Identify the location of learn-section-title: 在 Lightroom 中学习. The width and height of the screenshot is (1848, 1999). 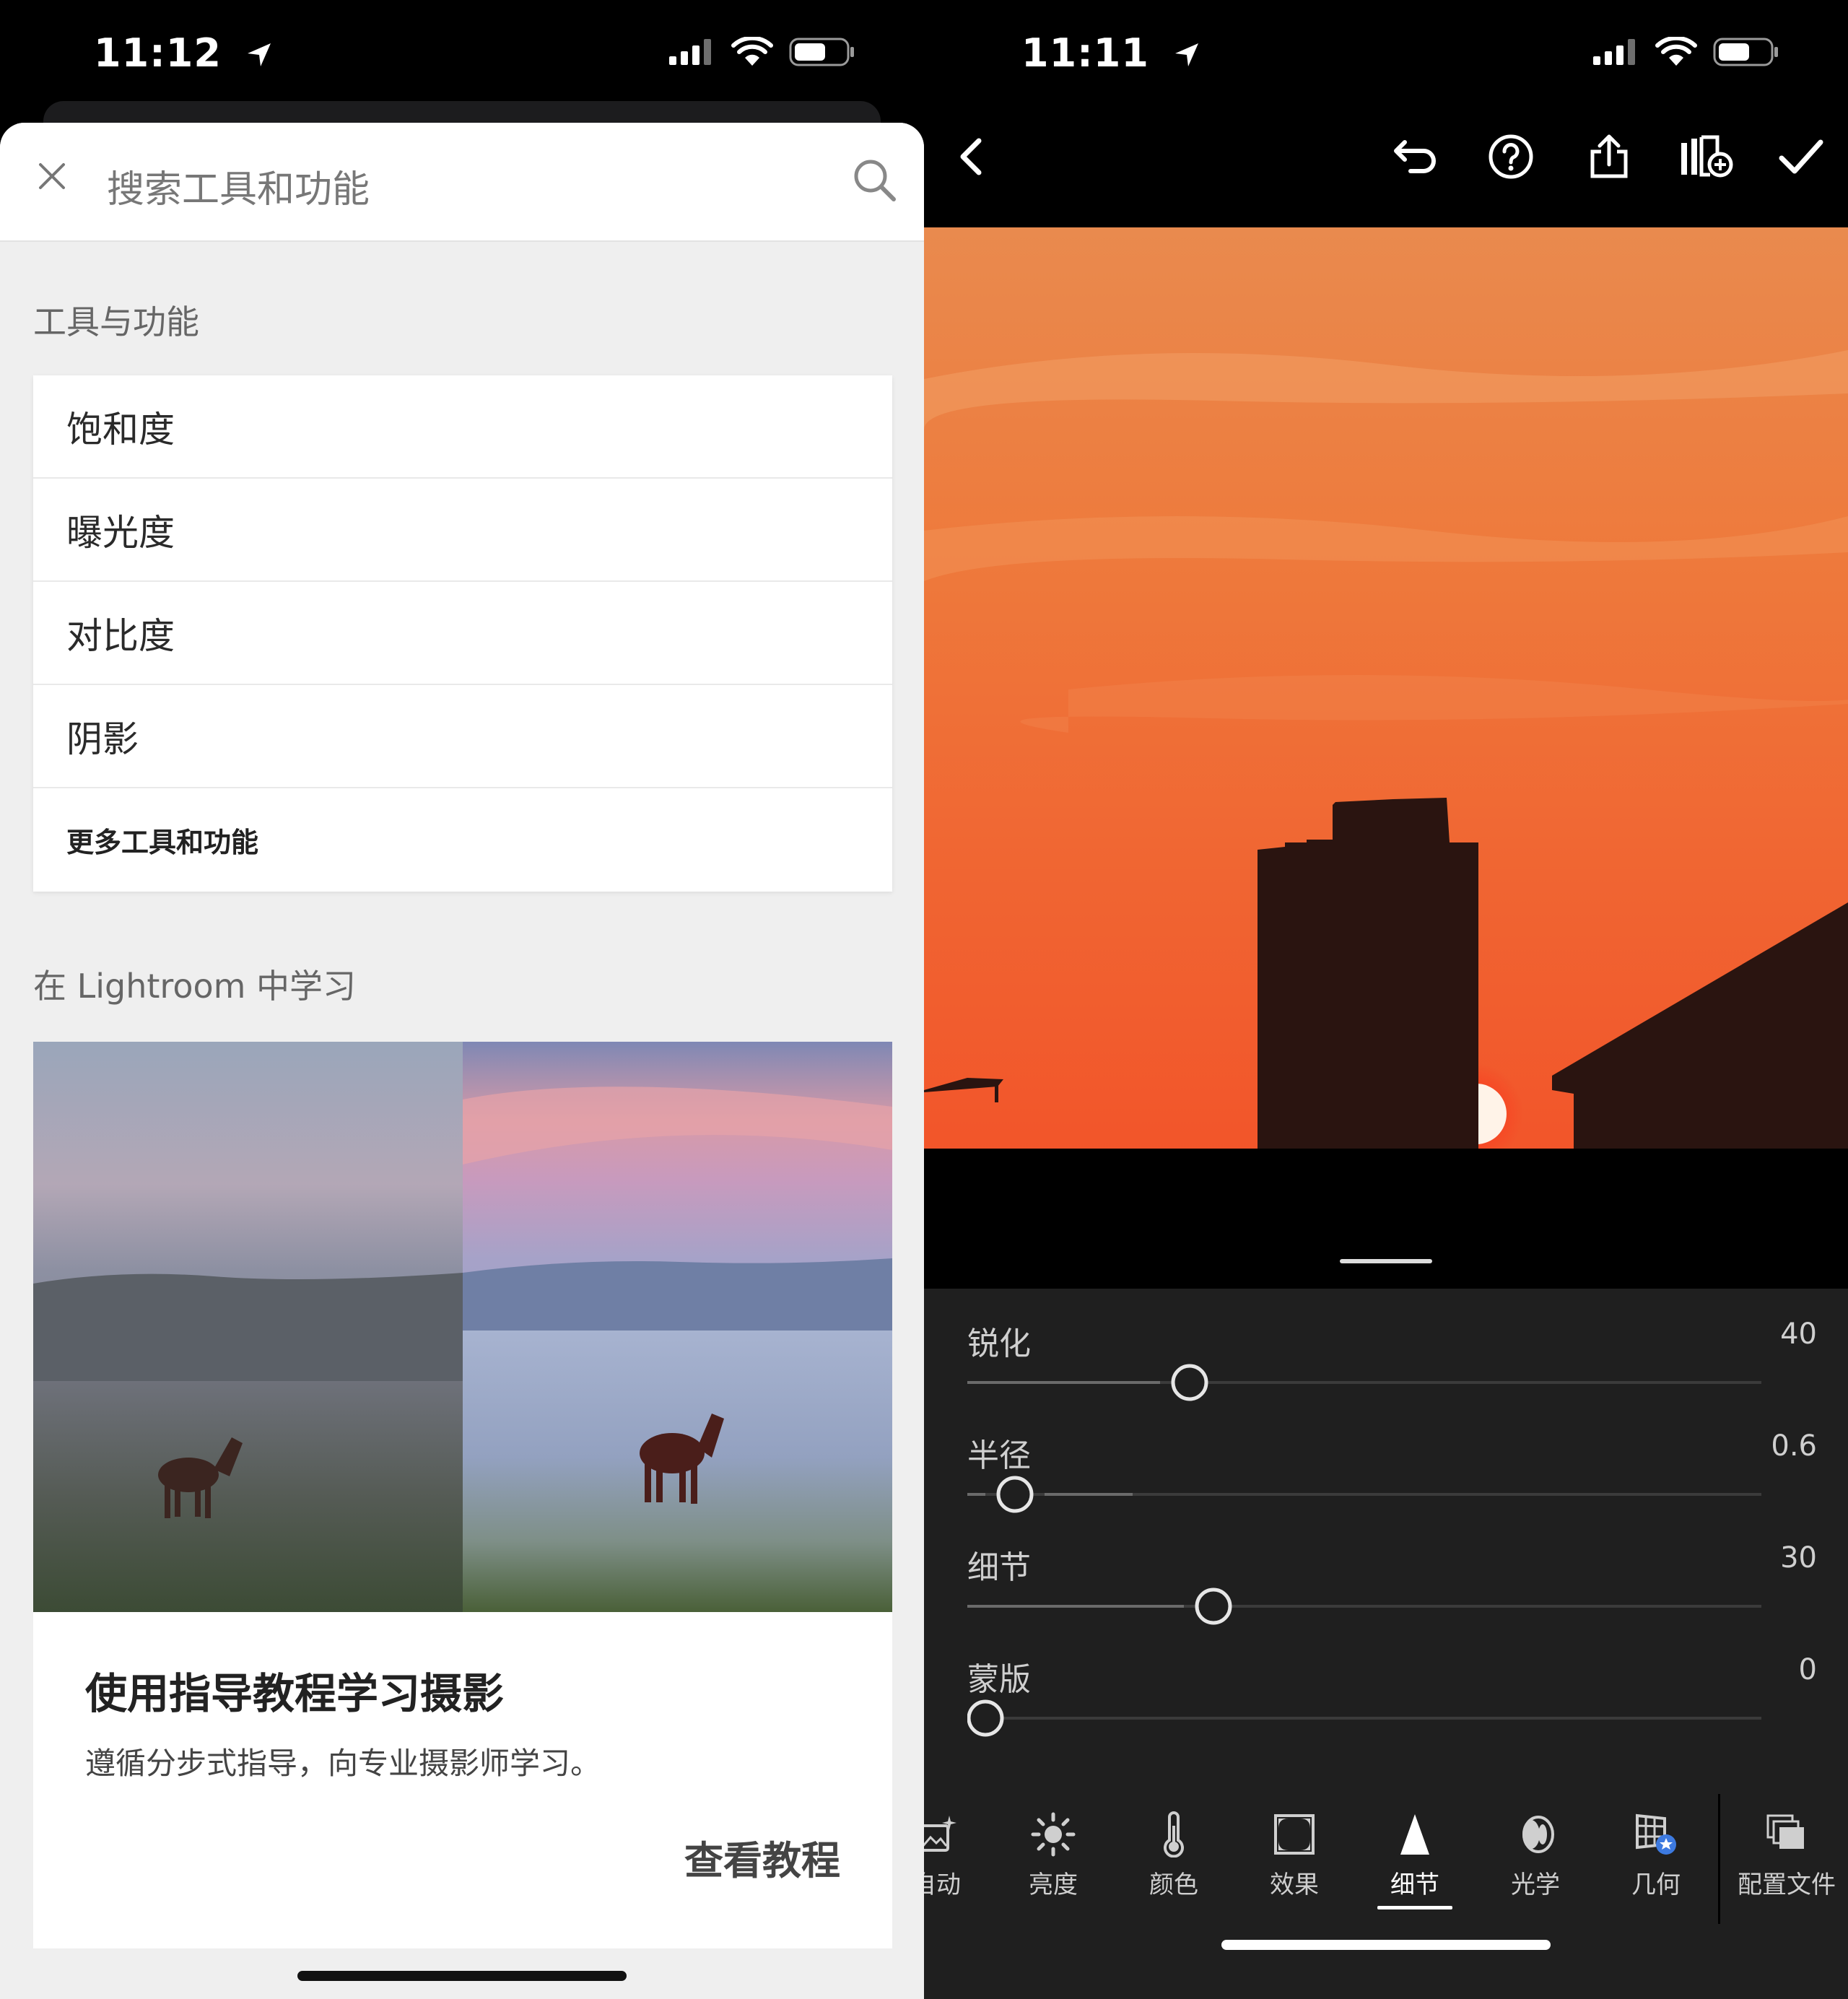
(194, 984).